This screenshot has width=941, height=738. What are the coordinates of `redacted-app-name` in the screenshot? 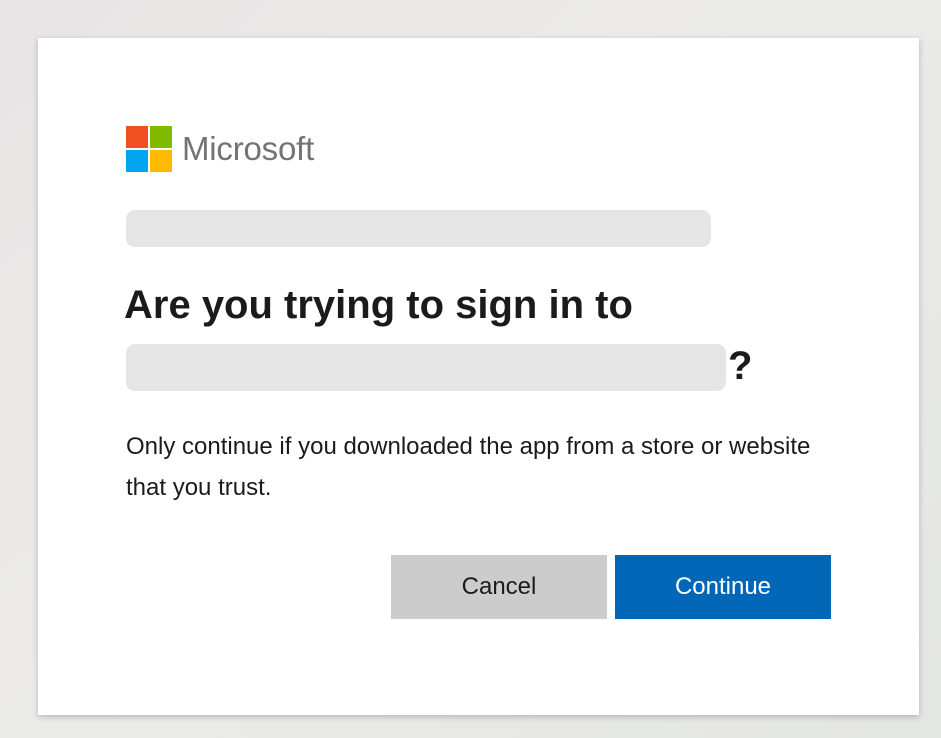 It's located at (426, 367).